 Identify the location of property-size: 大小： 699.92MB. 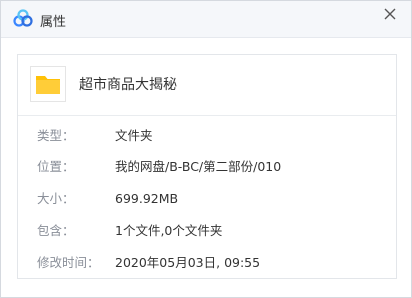
(207, 199).